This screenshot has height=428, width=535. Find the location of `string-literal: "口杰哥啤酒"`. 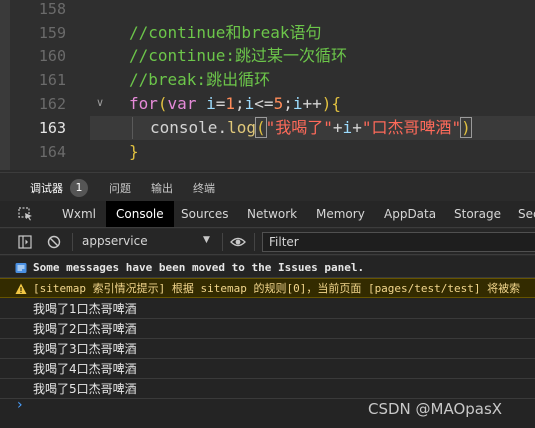

string-literal: "口杰哥啤酒" is located at coordinates (411, 127).